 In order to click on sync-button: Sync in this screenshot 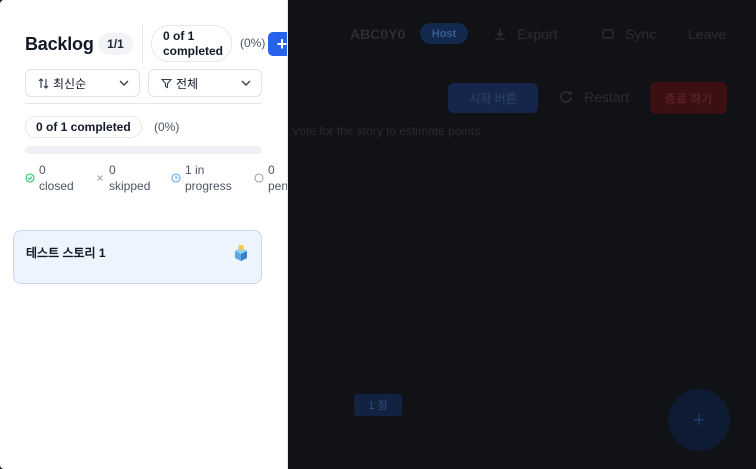, I will do `click(628, 34)`.